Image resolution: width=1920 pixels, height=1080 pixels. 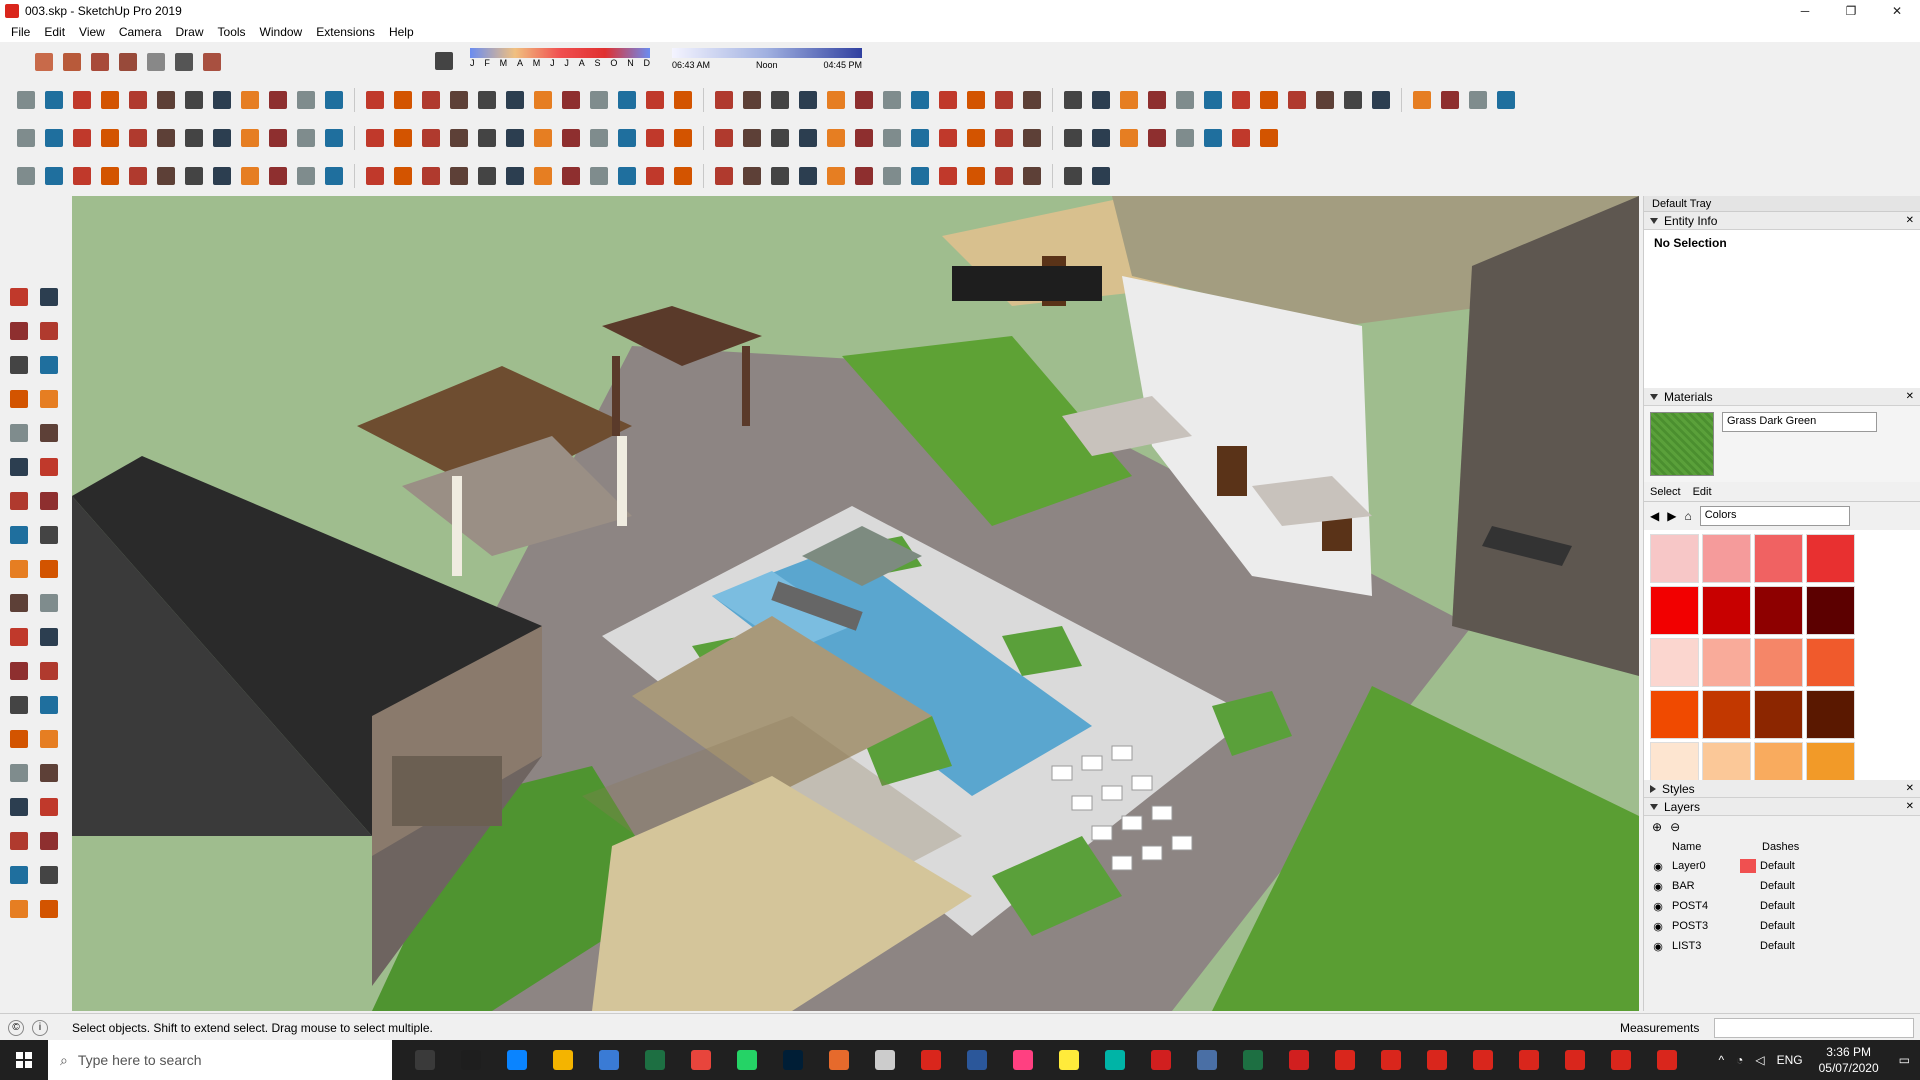 I want to click on measurements-input, so click(x=1814, y=1028).